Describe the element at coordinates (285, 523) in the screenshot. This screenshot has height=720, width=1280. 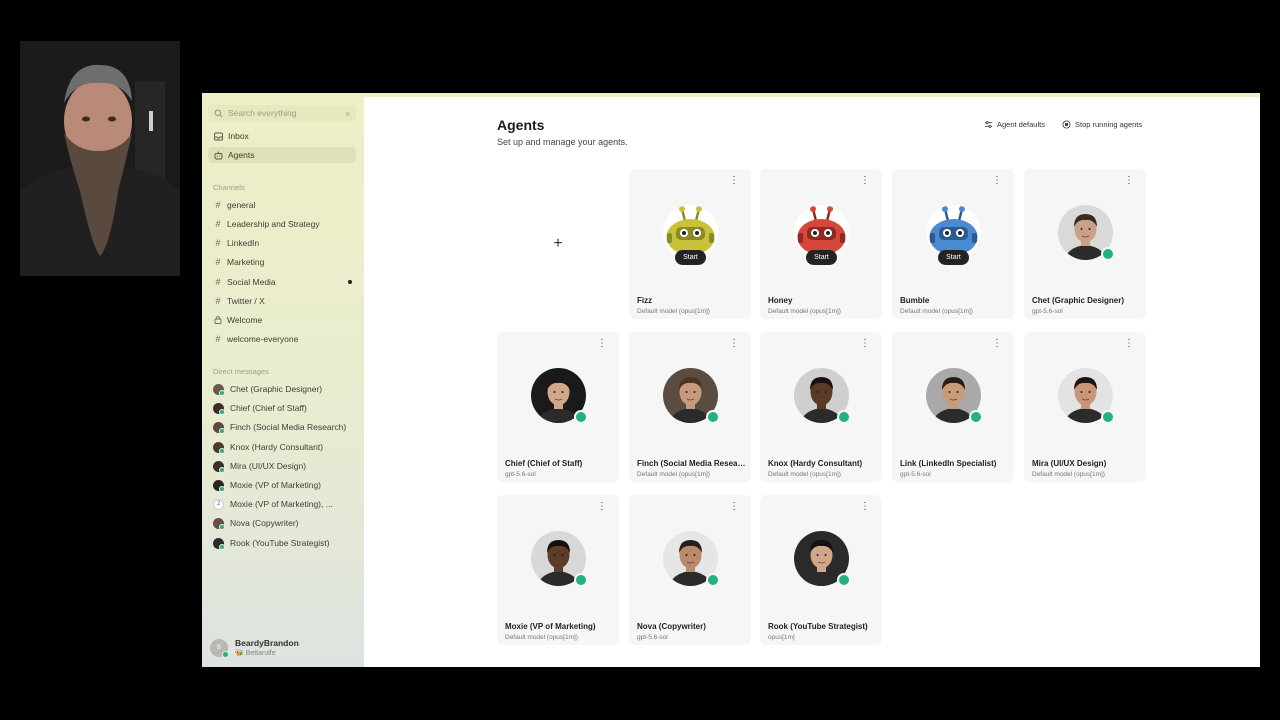
I see `dm-nova: Nova (Copywriter)` at that location.